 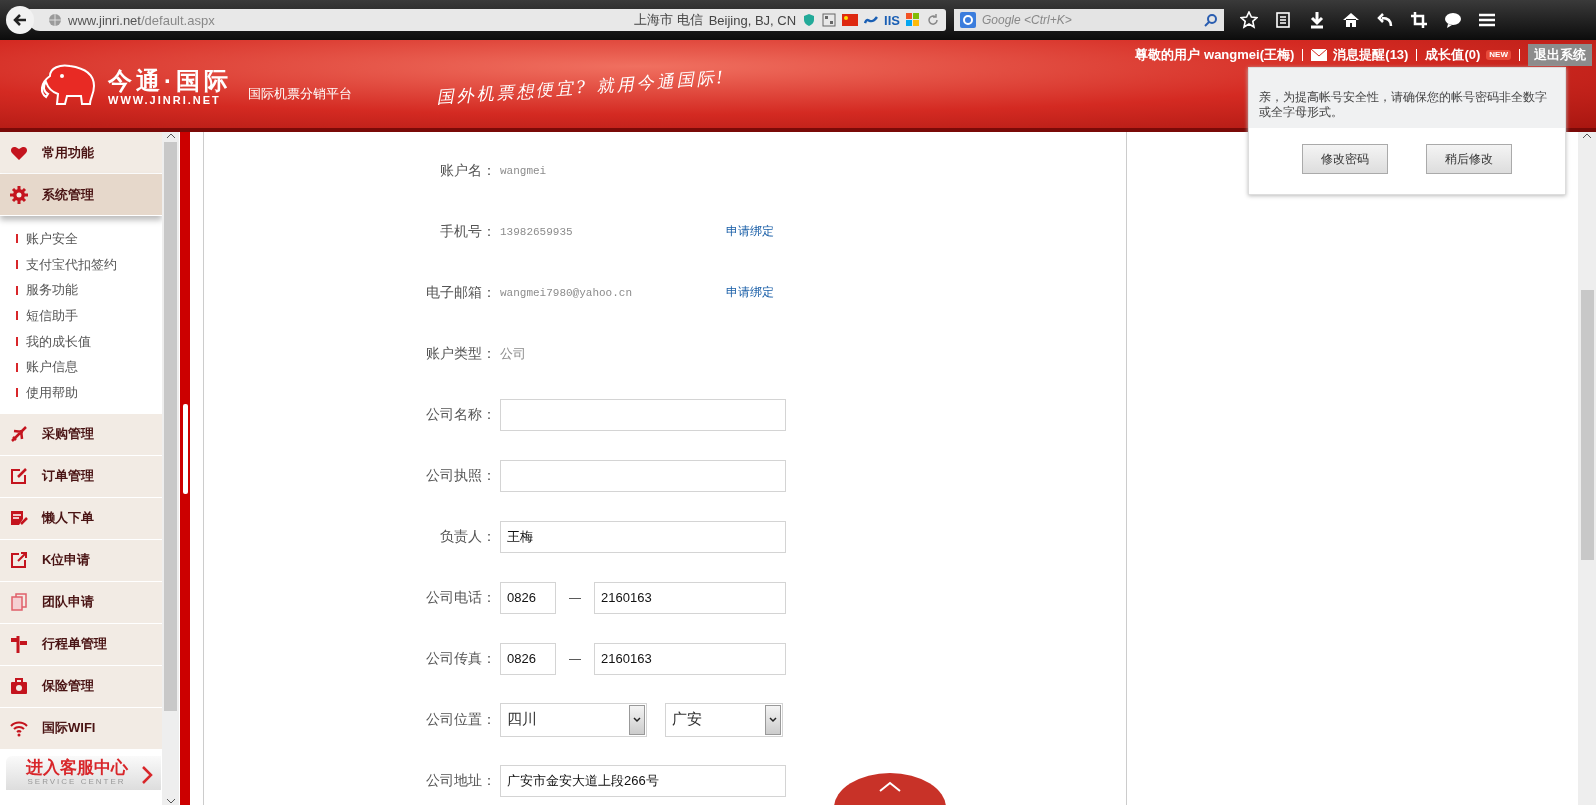 I want to click on tagline-text: 国际机票分销平台, so click(x=300, y=94).